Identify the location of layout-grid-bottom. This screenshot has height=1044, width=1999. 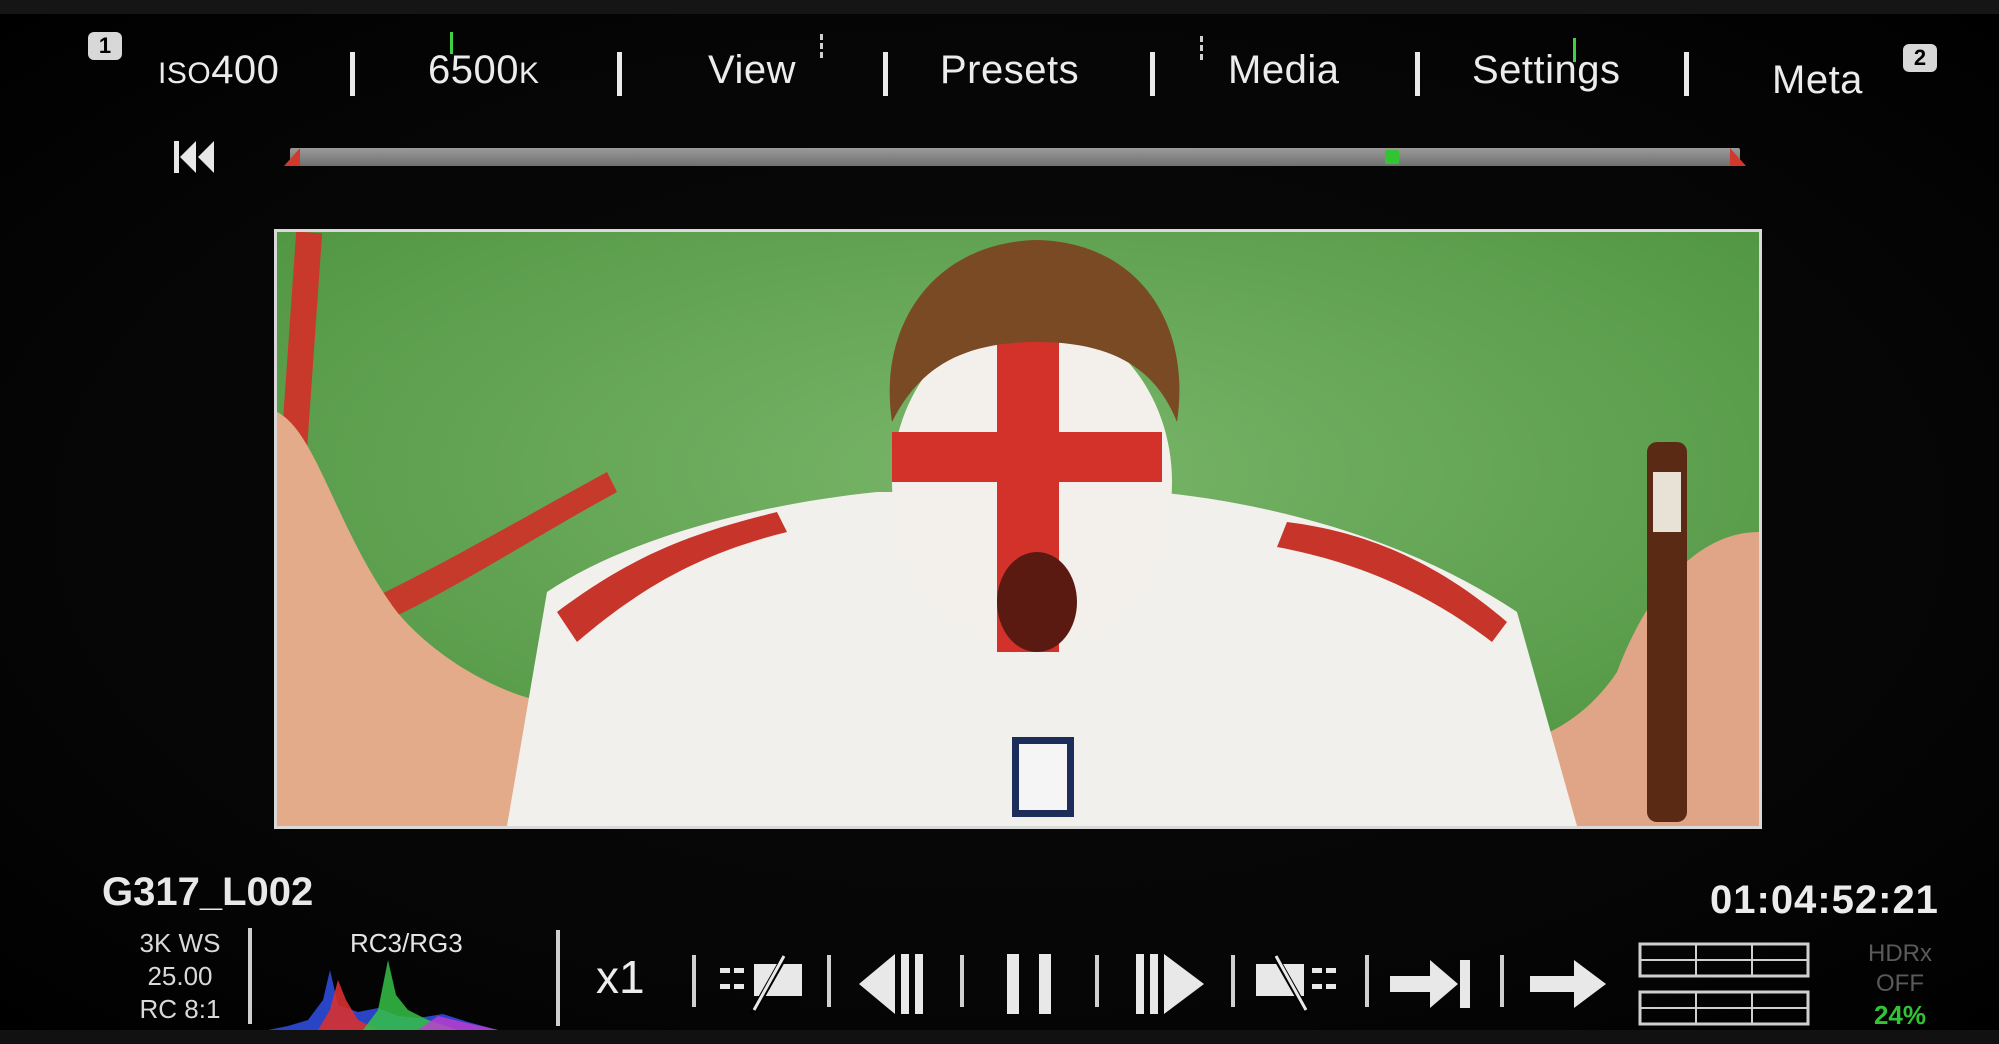
(1724, 1008).